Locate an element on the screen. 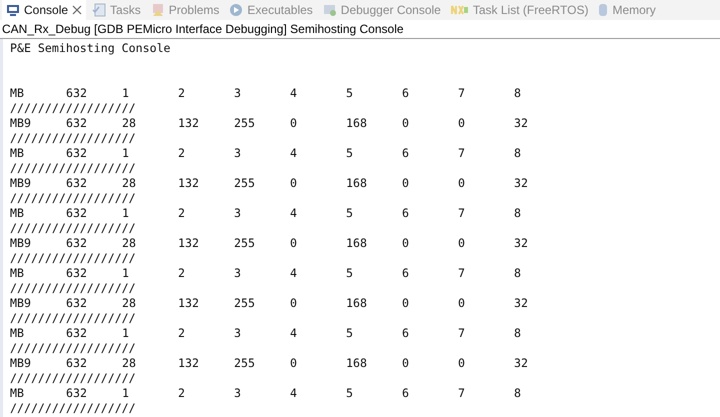 This screenshot has height=417, width=720. cylinder-icon is located at coordinates (603, 10).